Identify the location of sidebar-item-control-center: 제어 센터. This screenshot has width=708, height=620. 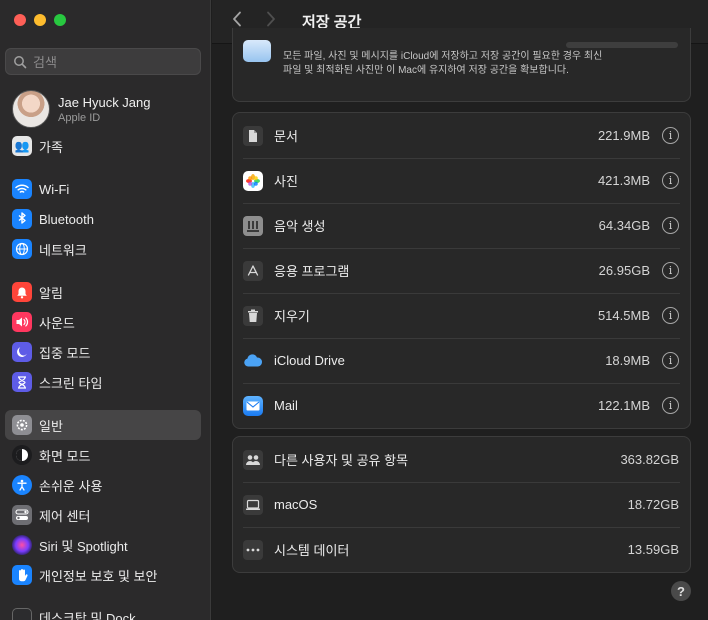
(103, 515).